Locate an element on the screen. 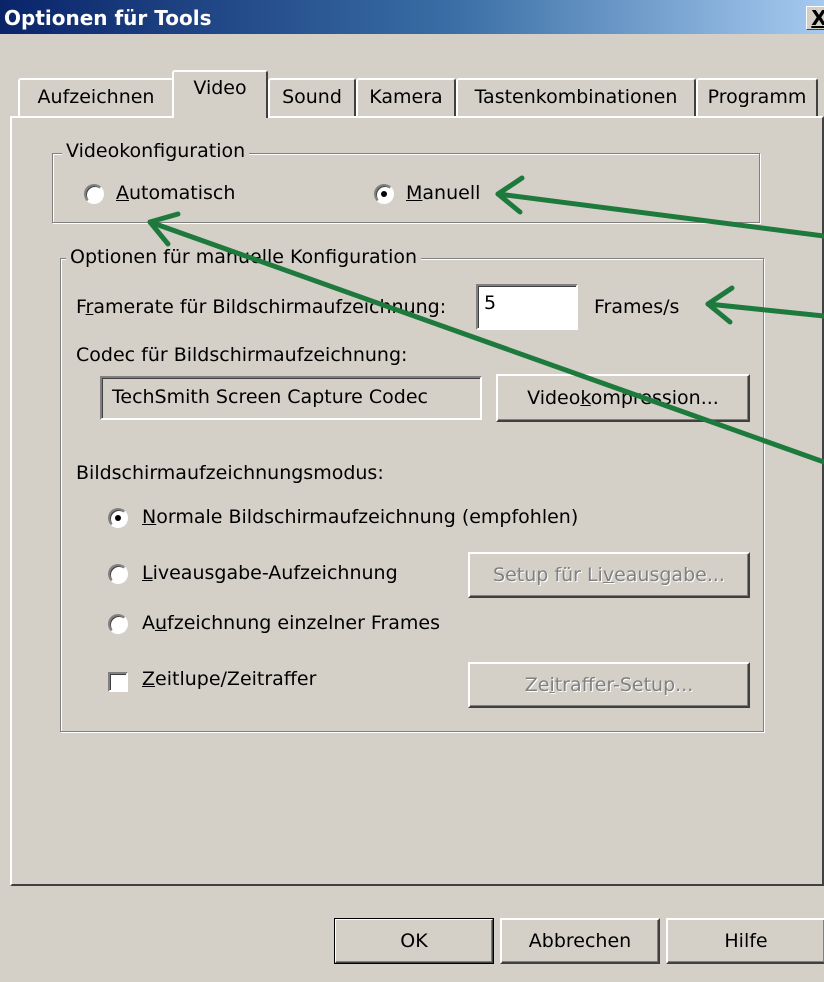 This screenshot has width=824, height=982. tab-label: Aufzeichnen is located at coordinates (96, 97).